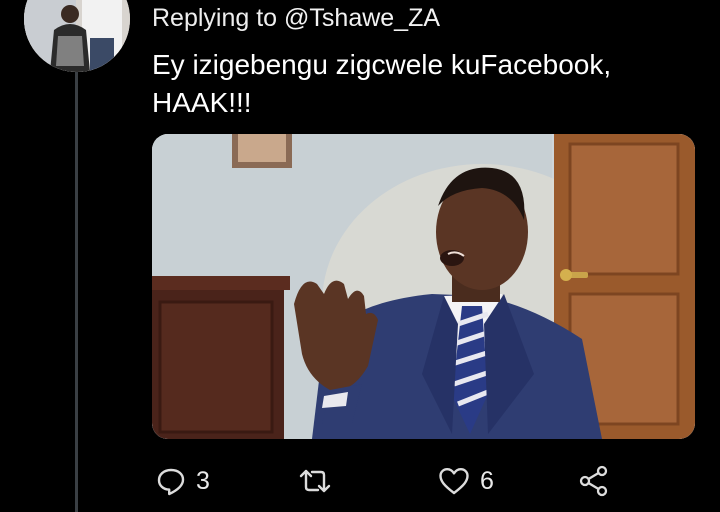 This screenshot has width=720, height=512. I want to click on like-count: 6, so click(487, 480).